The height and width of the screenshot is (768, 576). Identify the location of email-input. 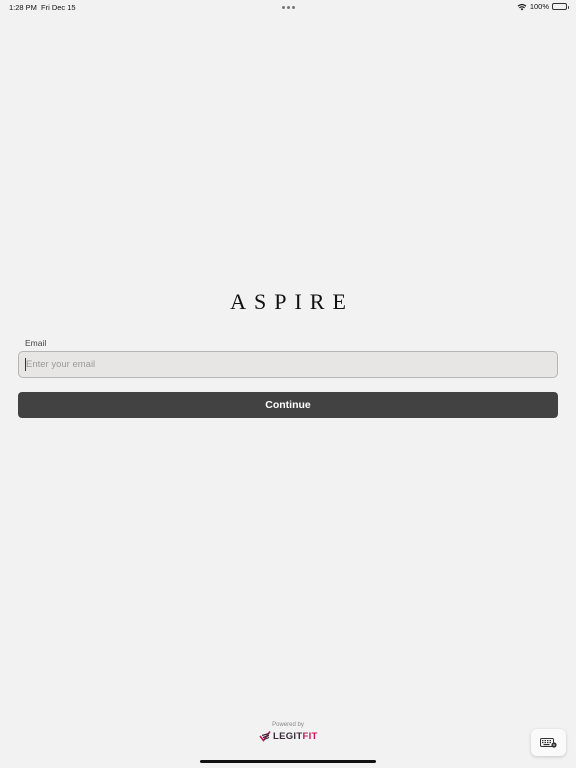
(288, 364).